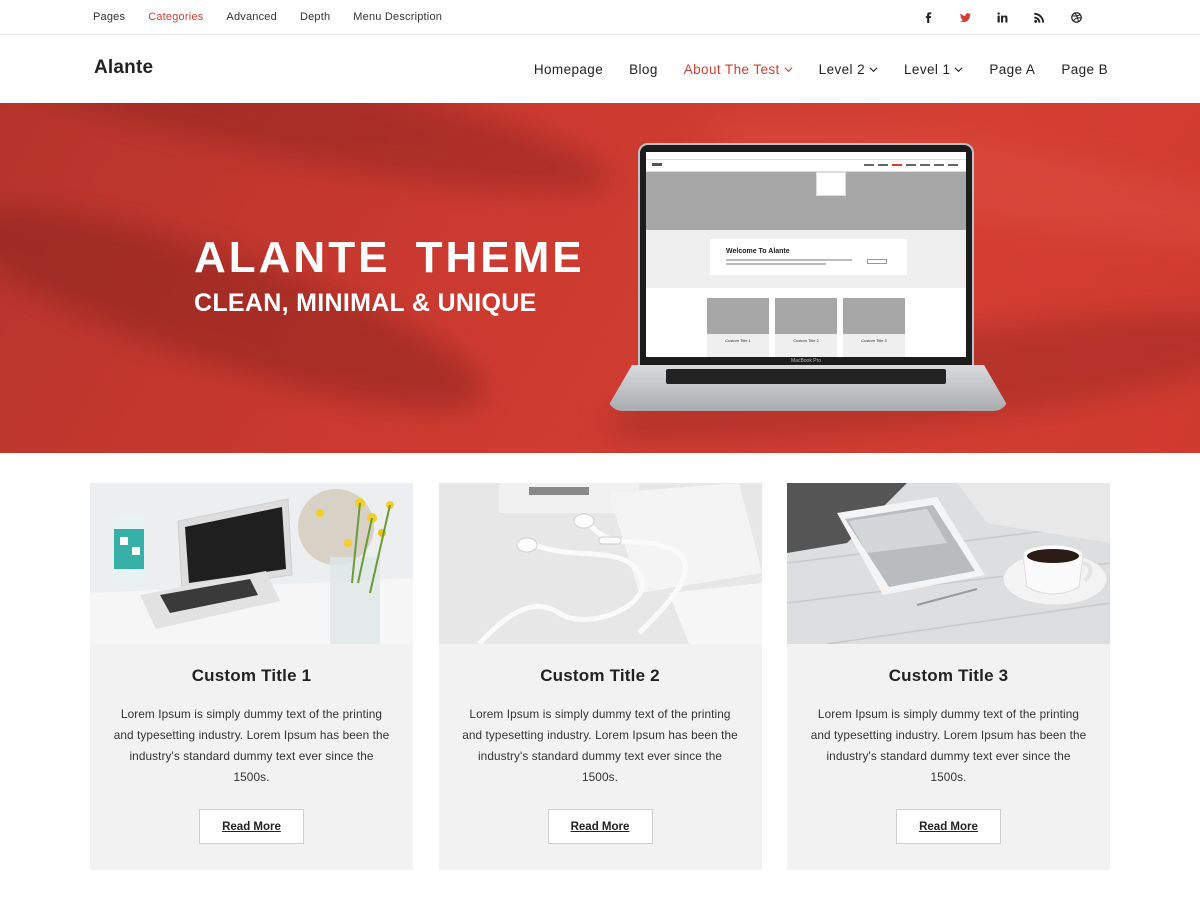  Describe the element at coordinates (1039, 17) in the screenshot. I see `rss-icon` at that location.